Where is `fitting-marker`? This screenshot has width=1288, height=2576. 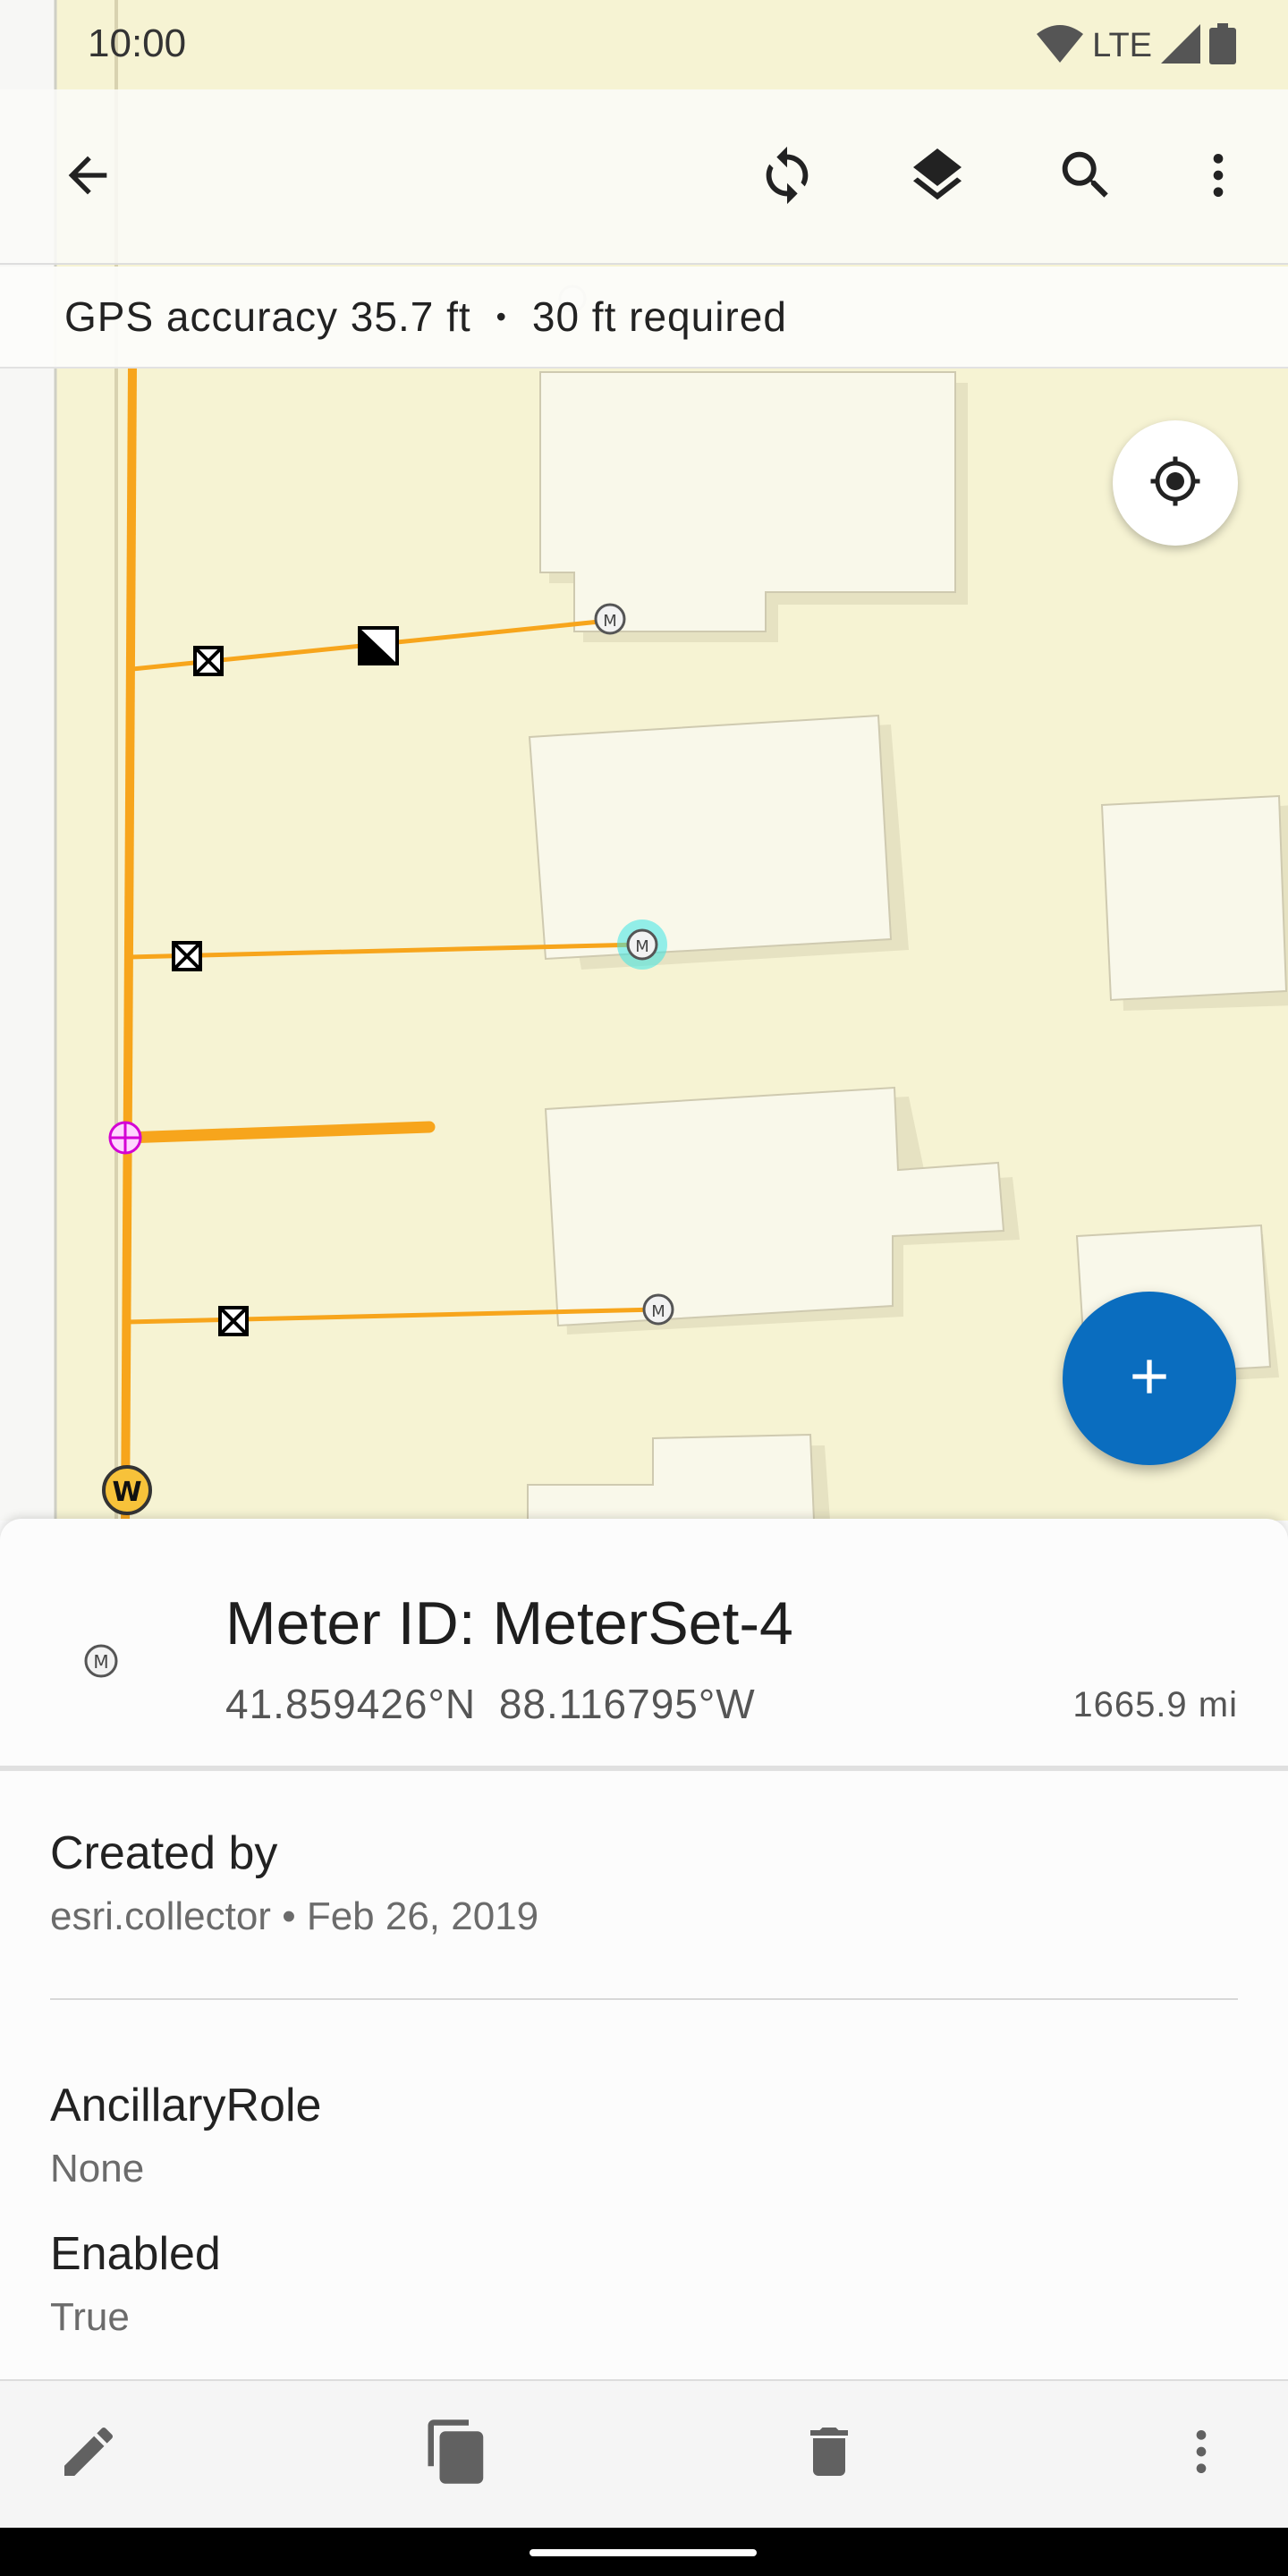
fitting-marker is located at coordinates (125, 1138).